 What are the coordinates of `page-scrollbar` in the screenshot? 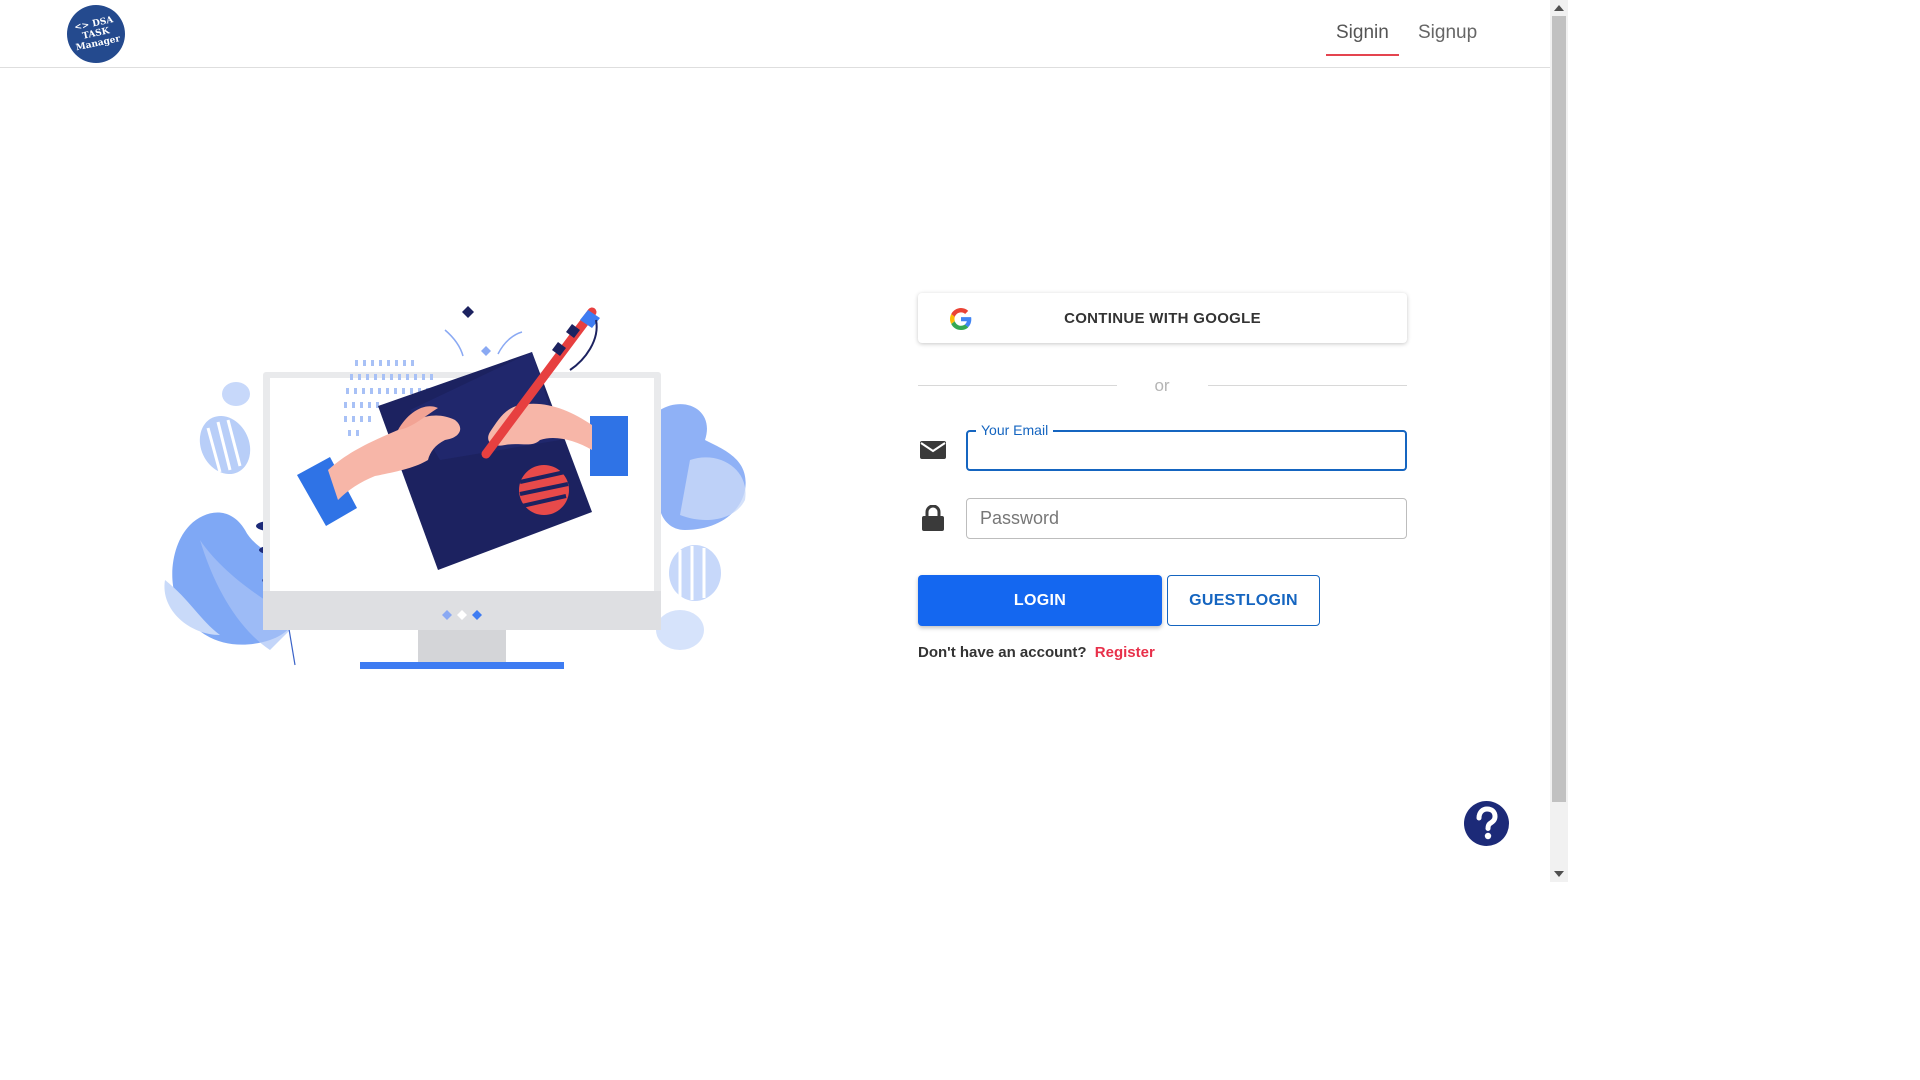 It's located at (1559, 441).